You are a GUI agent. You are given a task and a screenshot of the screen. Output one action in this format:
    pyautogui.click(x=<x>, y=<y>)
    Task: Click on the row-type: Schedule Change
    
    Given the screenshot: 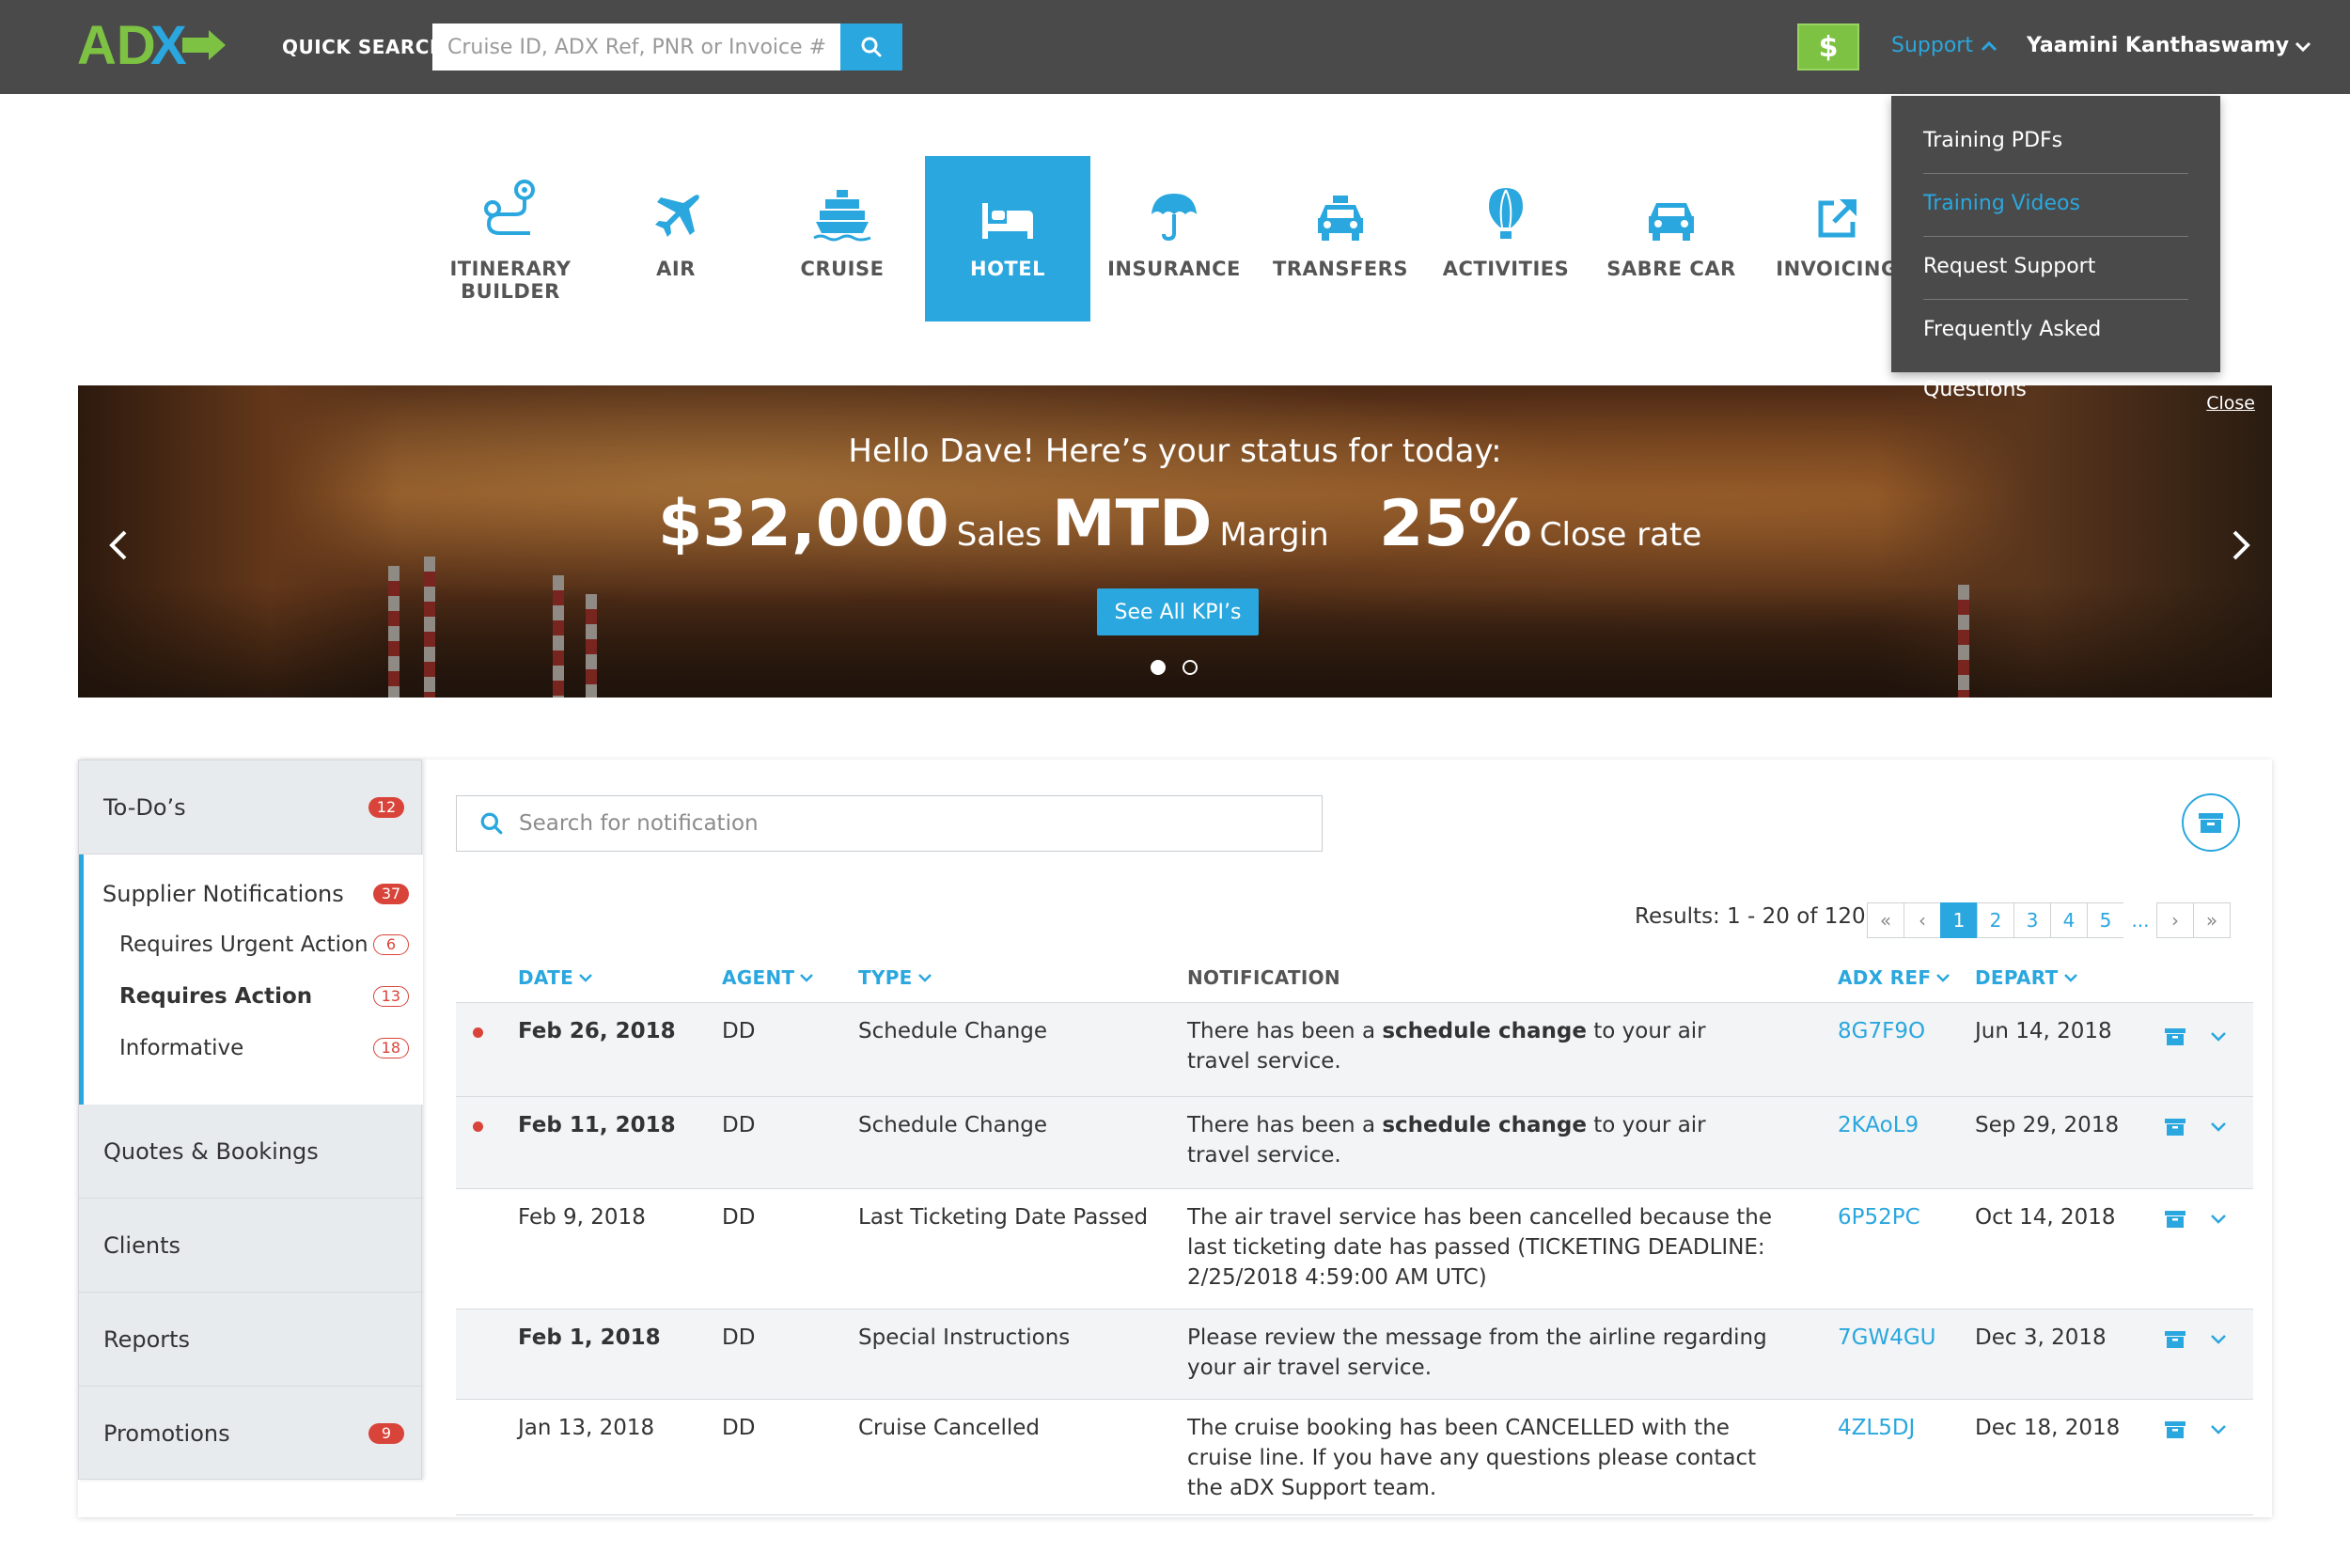 What is the action you would take?
    pyautogui.click(x=953, y=1031)
    